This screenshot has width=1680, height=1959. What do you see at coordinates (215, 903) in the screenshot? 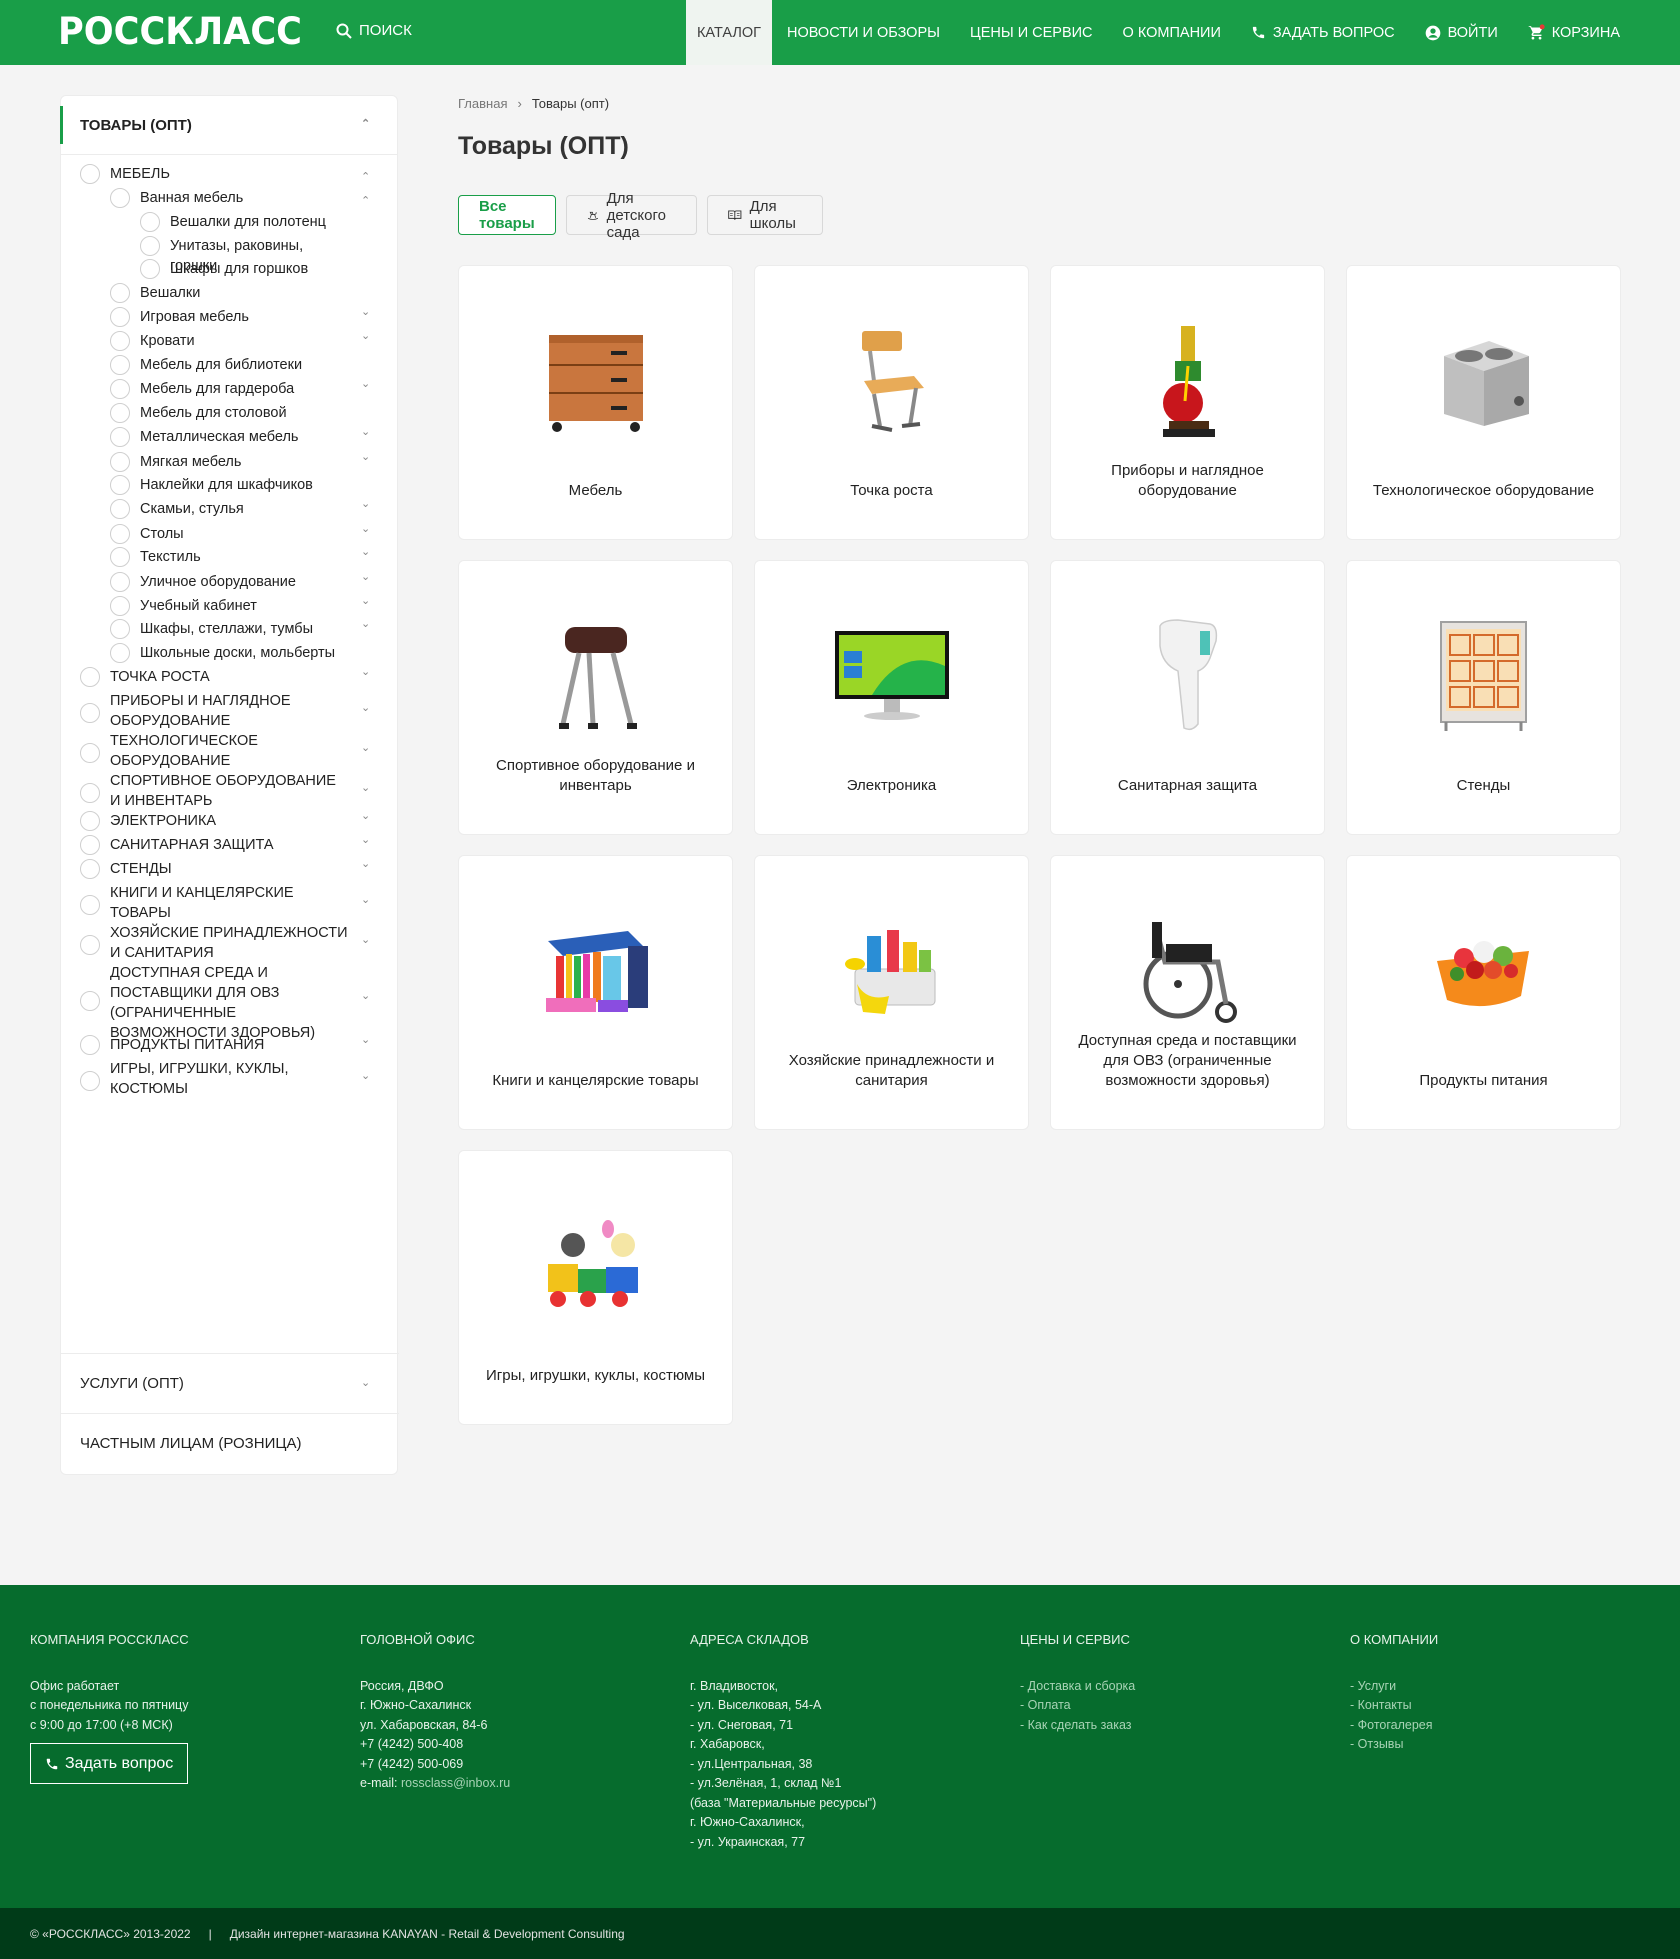
I see `sidebar-item: КНИГИ И КАНЦЕЛЯРСКИЕ ТОВАРЫ` at bounding box center [215, 903].